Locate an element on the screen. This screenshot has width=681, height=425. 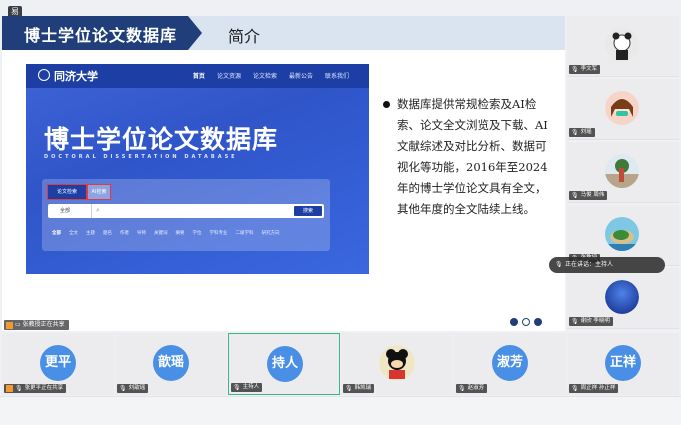
site-search-box: 全部 ⌕ 搜索 is located at coordinates (186, 211).